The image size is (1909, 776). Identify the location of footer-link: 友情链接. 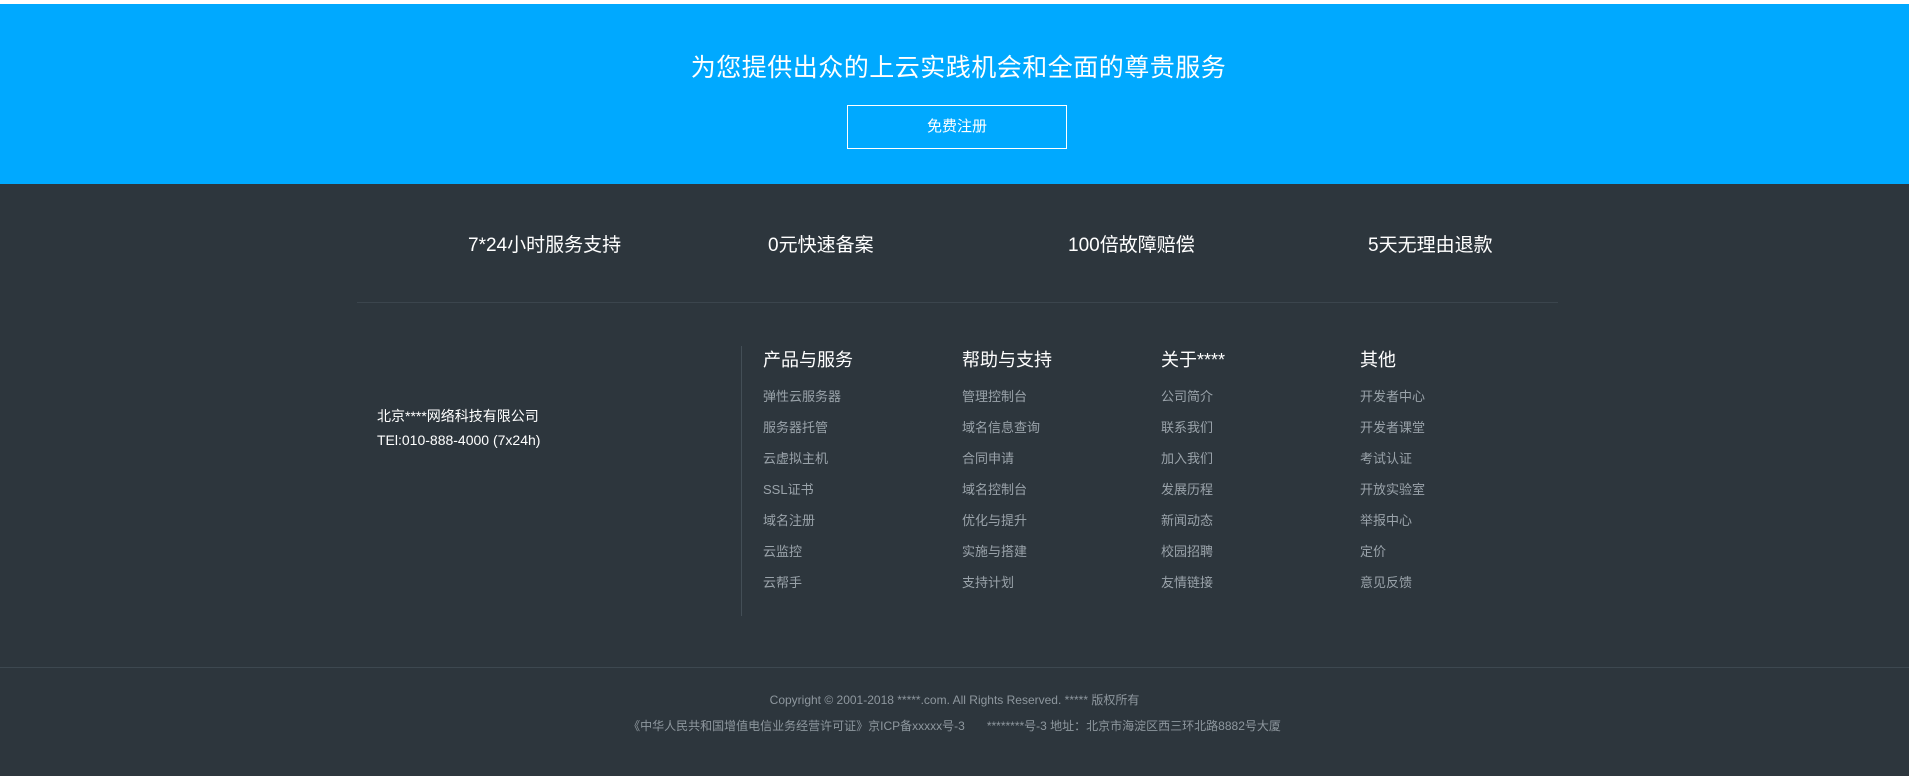
(1251, 582).